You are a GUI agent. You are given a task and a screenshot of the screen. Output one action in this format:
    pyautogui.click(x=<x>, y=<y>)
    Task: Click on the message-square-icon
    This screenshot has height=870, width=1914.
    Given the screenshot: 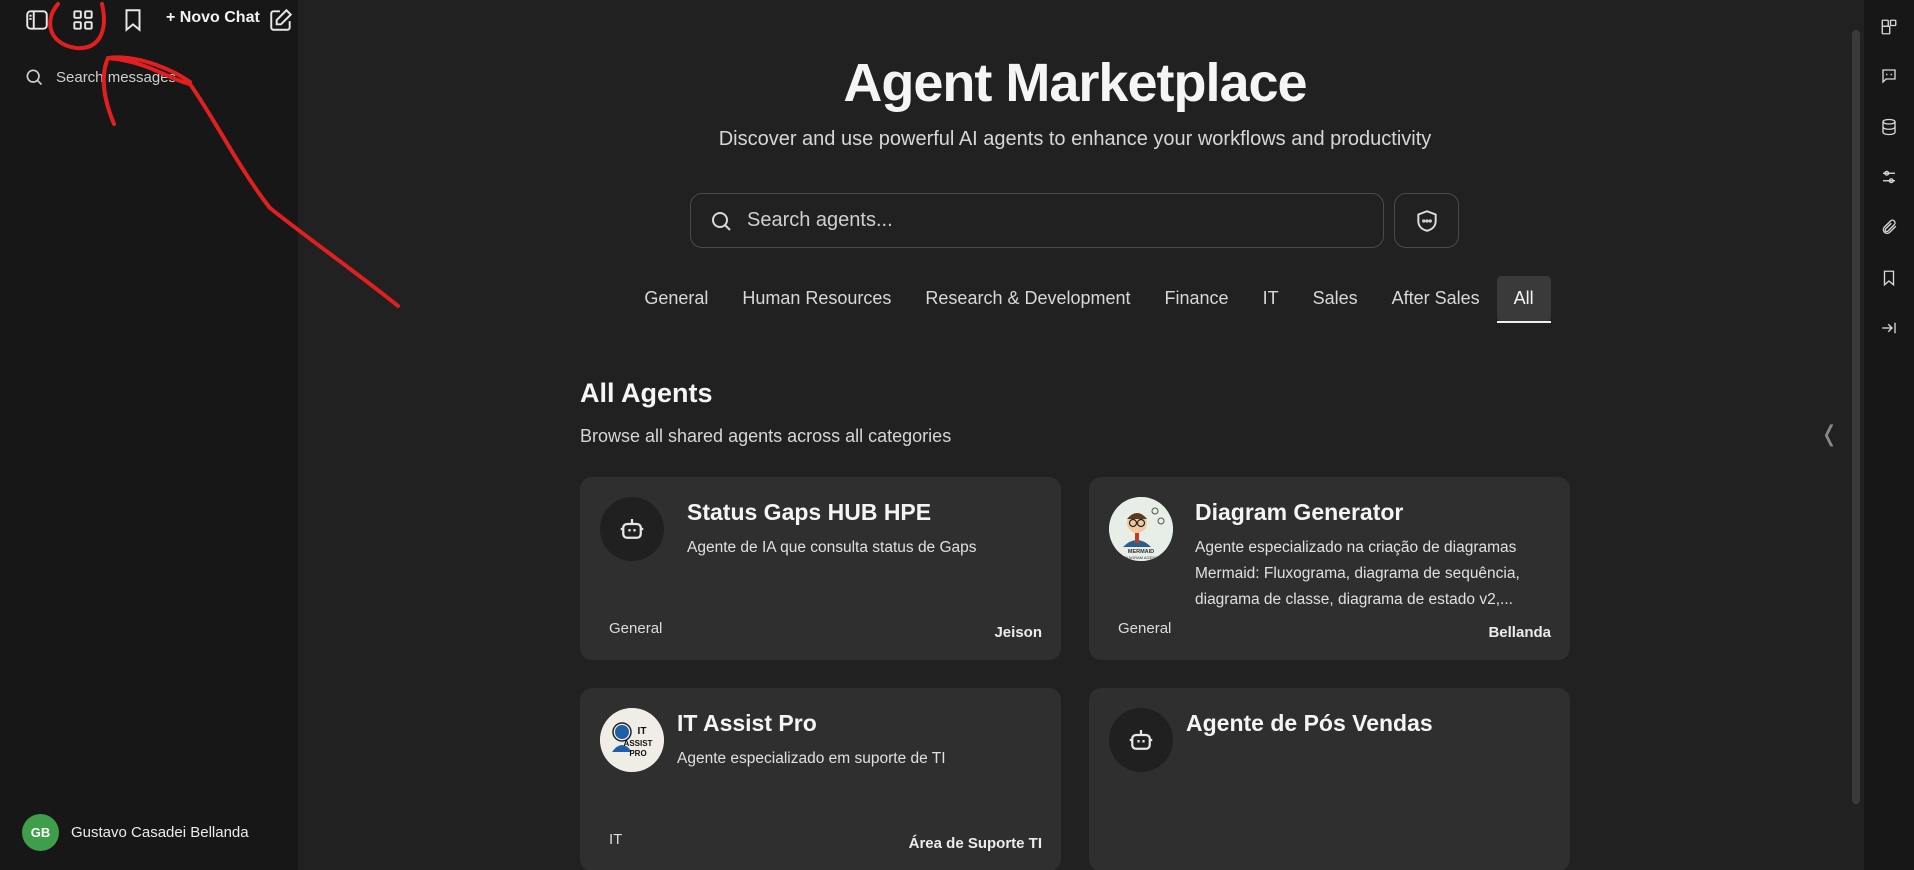 What is the action you would take?
    pyautogui.click(x=1889, y=76)
    